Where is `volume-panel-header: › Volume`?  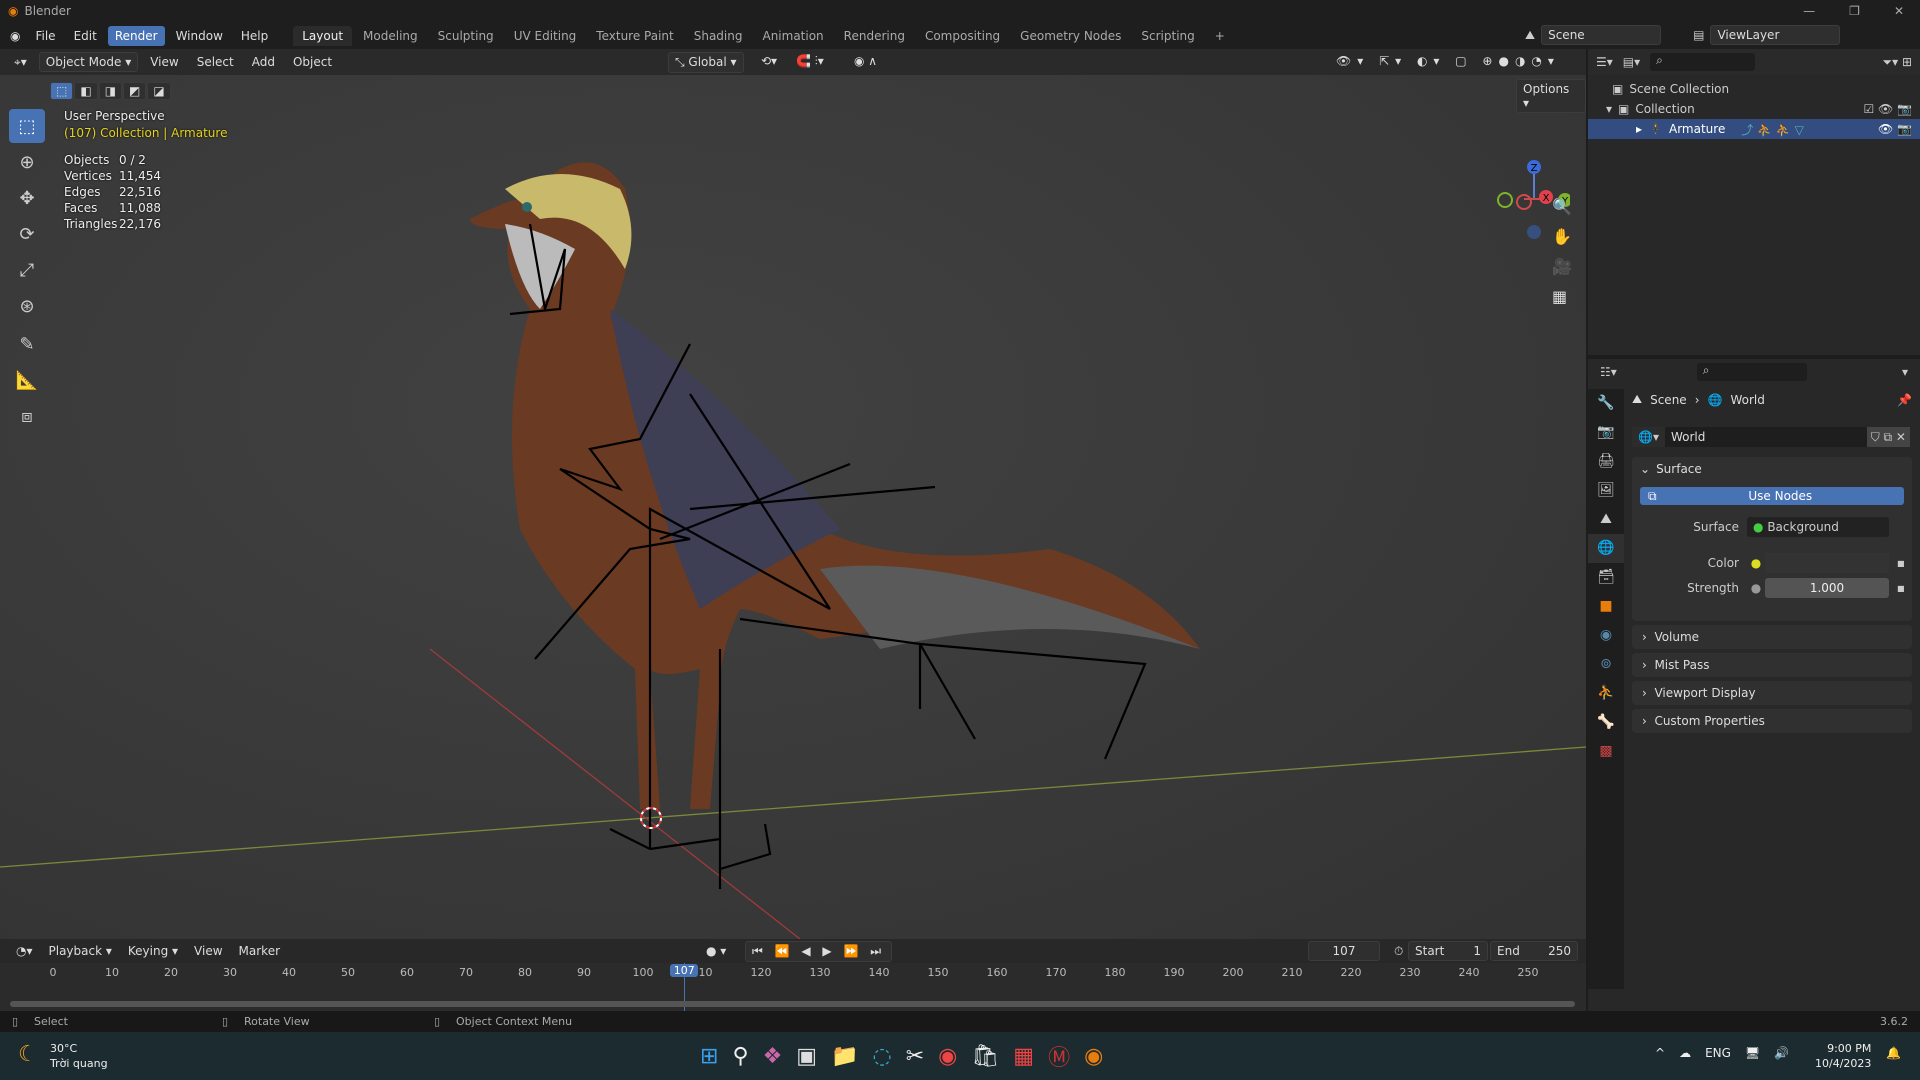 volume-panel-header: › Volume is located at coordinates (1772, 637).